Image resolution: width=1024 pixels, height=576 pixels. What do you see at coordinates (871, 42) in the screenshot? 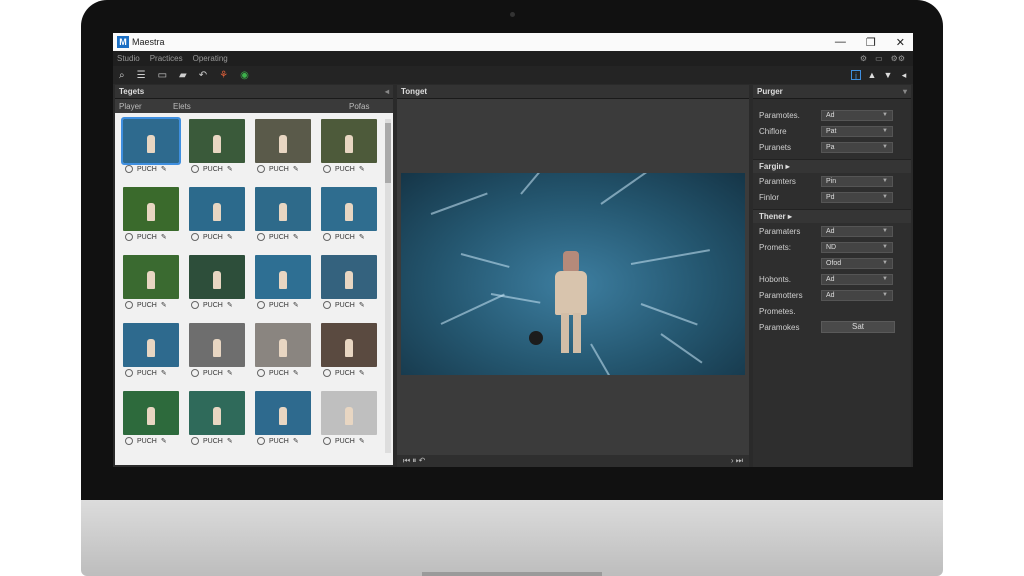
I see `maximize-button: ❐` at bounding box center [871, 42].